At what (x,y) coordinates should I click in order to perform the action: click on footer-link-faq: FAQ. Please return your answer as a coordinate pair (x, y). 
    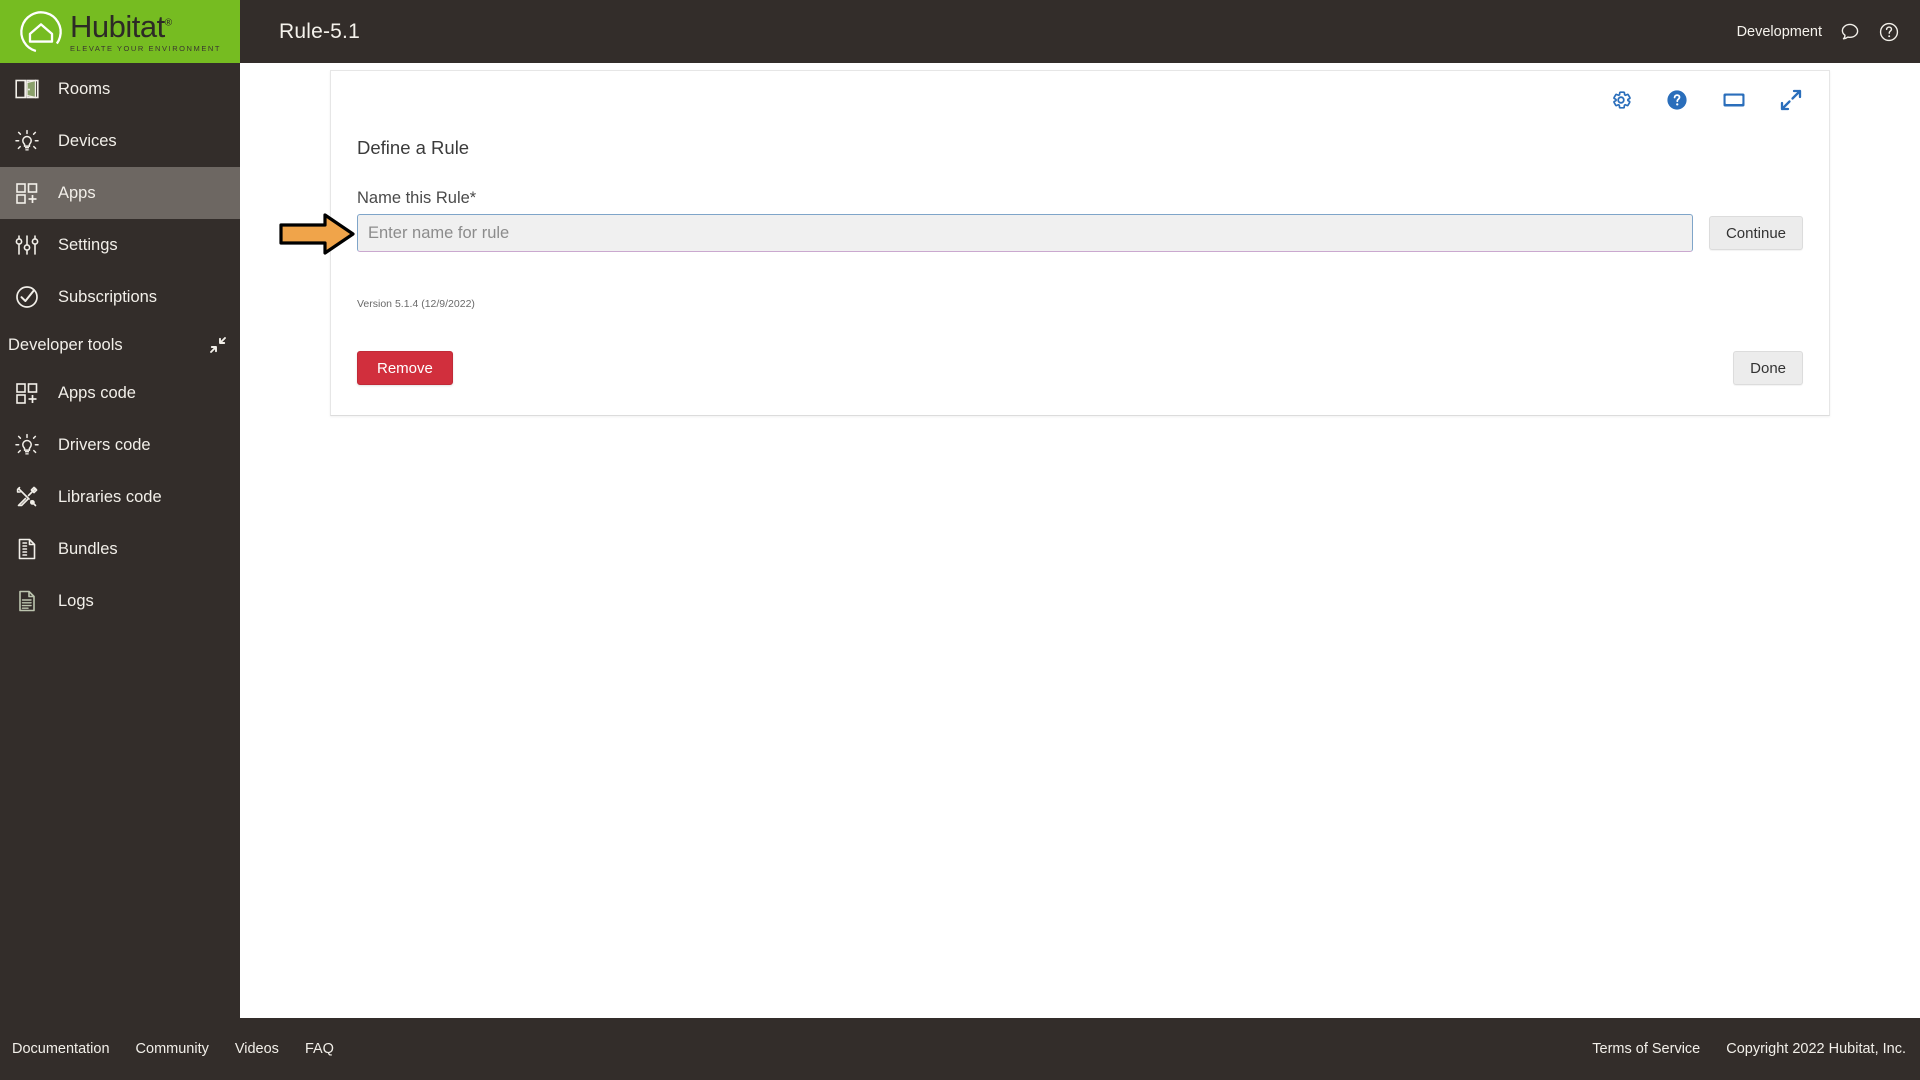
    Looking at the image, I should click on (319, 1049).